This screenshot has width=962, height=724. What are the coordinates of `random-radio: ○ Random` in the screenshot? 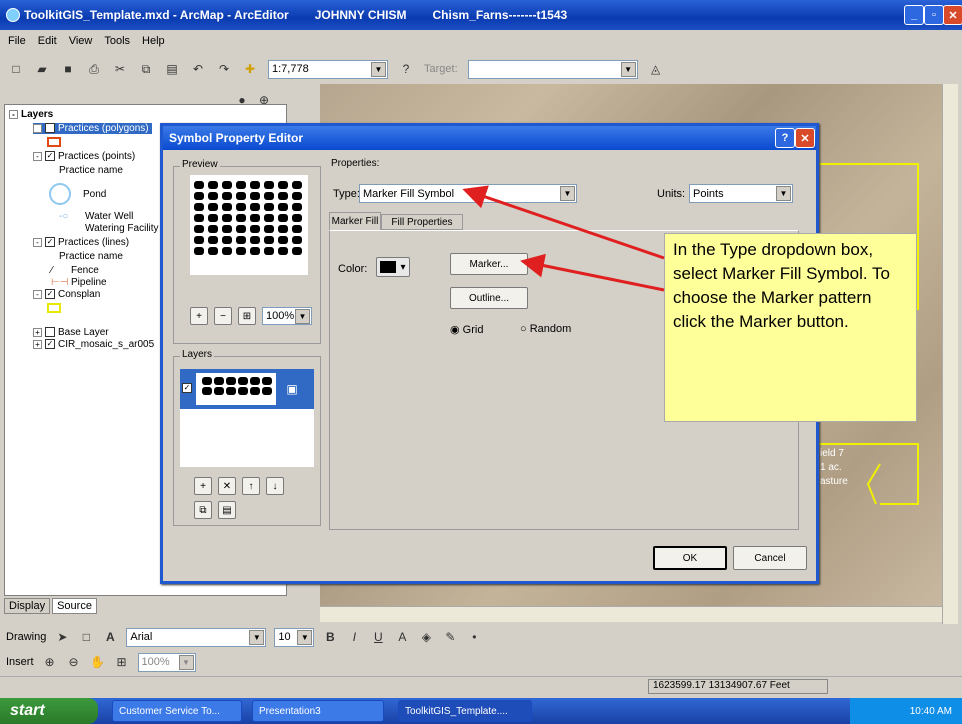 It's located at (545, 329).